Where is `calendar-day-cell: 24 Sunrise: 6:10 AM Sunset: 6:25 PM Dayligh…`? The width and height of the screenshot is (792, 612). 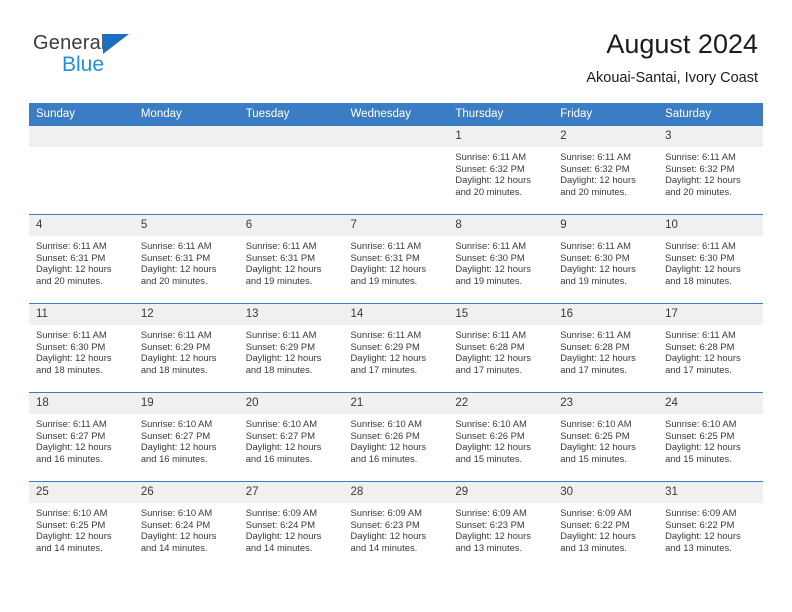 calendar-day-cell: 24 Sunrise: 6:10 AM Sunset: 6:25 PM Dayligh… is located at coordinates (710, 437).